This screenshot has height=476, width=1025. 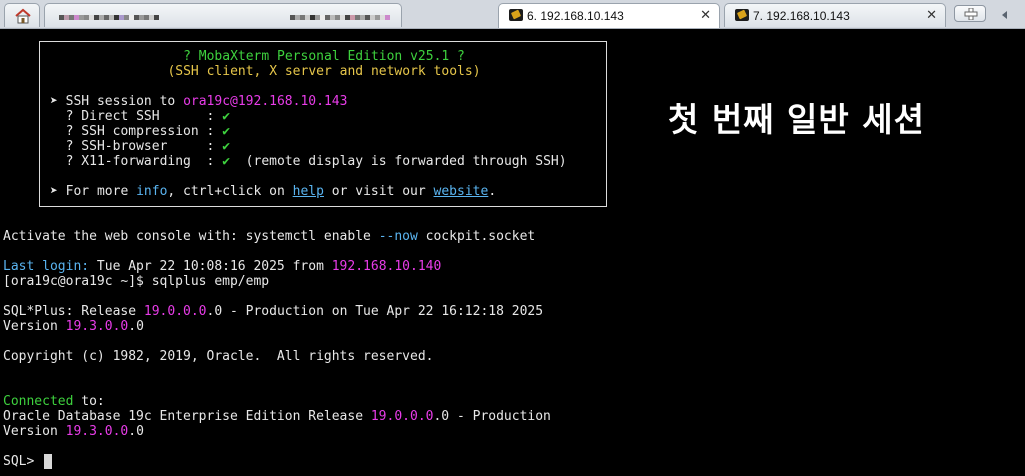 What do you see at coordinates (308, 191) in the screenshot?
I see `help-link: help` at bounding box center [308, 191].